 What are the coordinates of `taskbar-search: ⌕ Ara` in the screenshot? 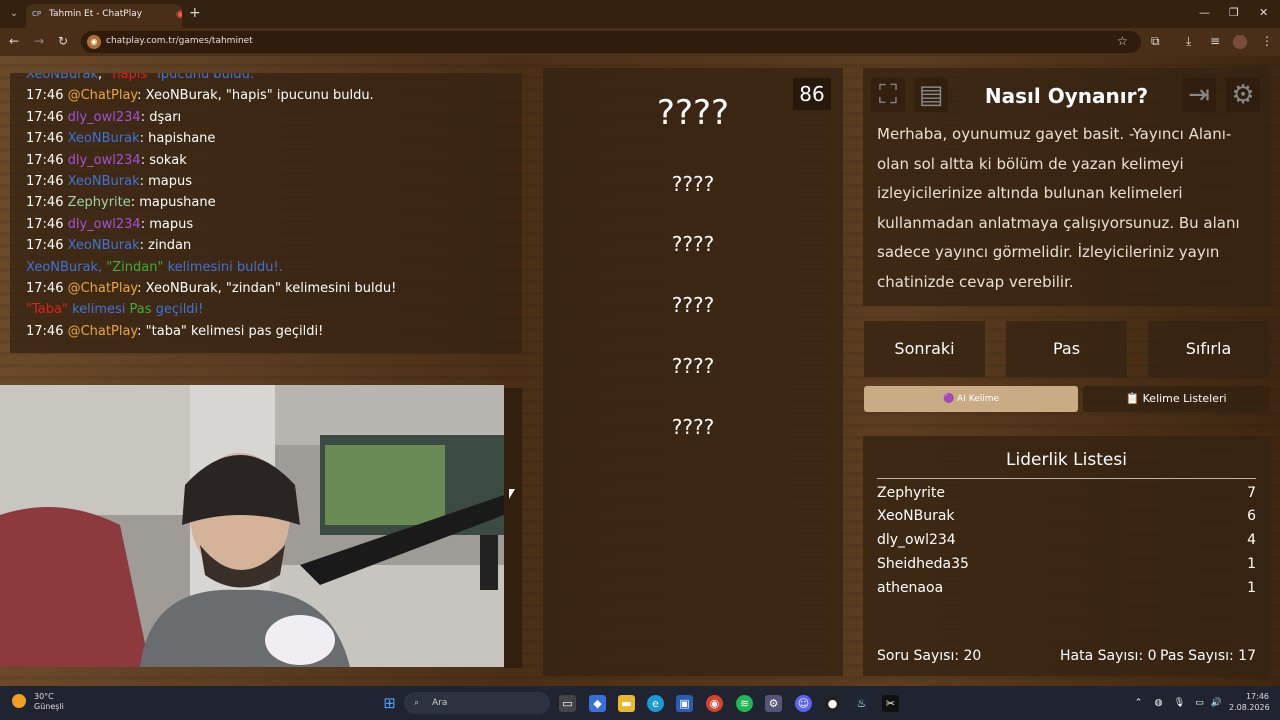 It's located at (477, 703).